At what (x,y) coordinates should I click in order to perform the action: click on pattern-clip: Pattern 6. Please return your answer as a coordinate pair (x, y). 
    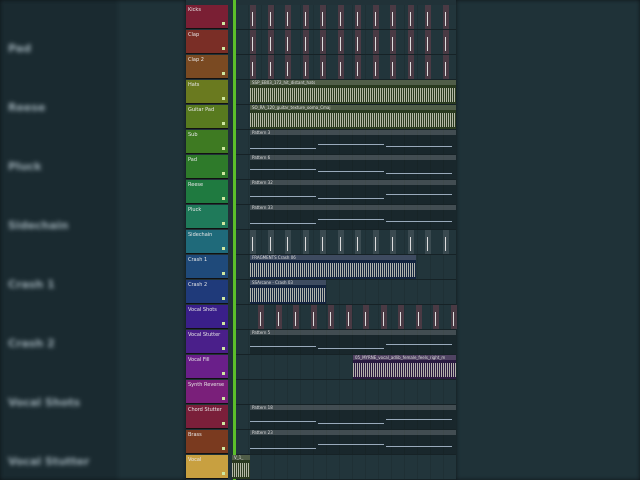
    Looking at the image, I should click on (353, 167).